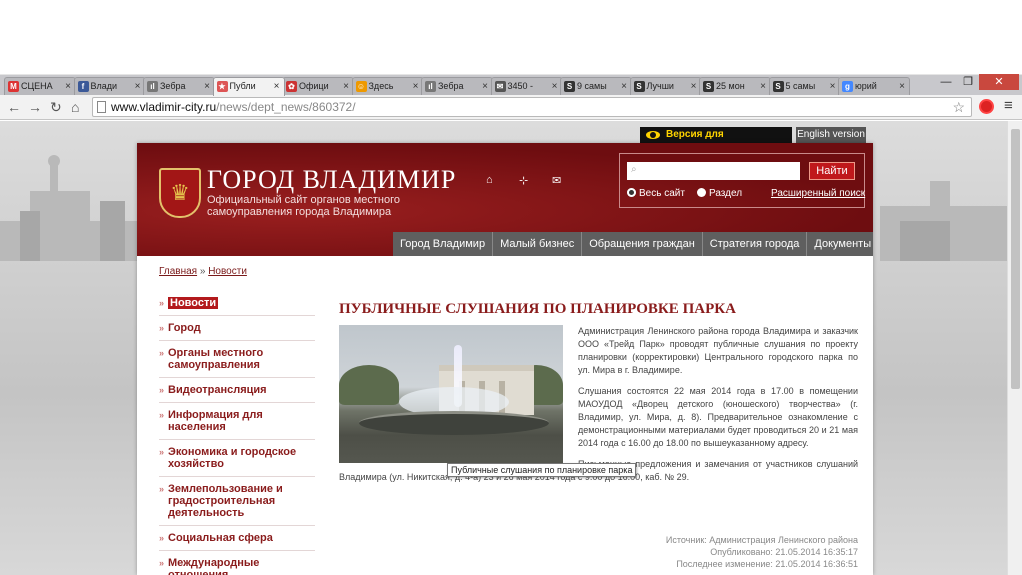  I want to click on tab-favicon-icon: f, so click(83, 86).